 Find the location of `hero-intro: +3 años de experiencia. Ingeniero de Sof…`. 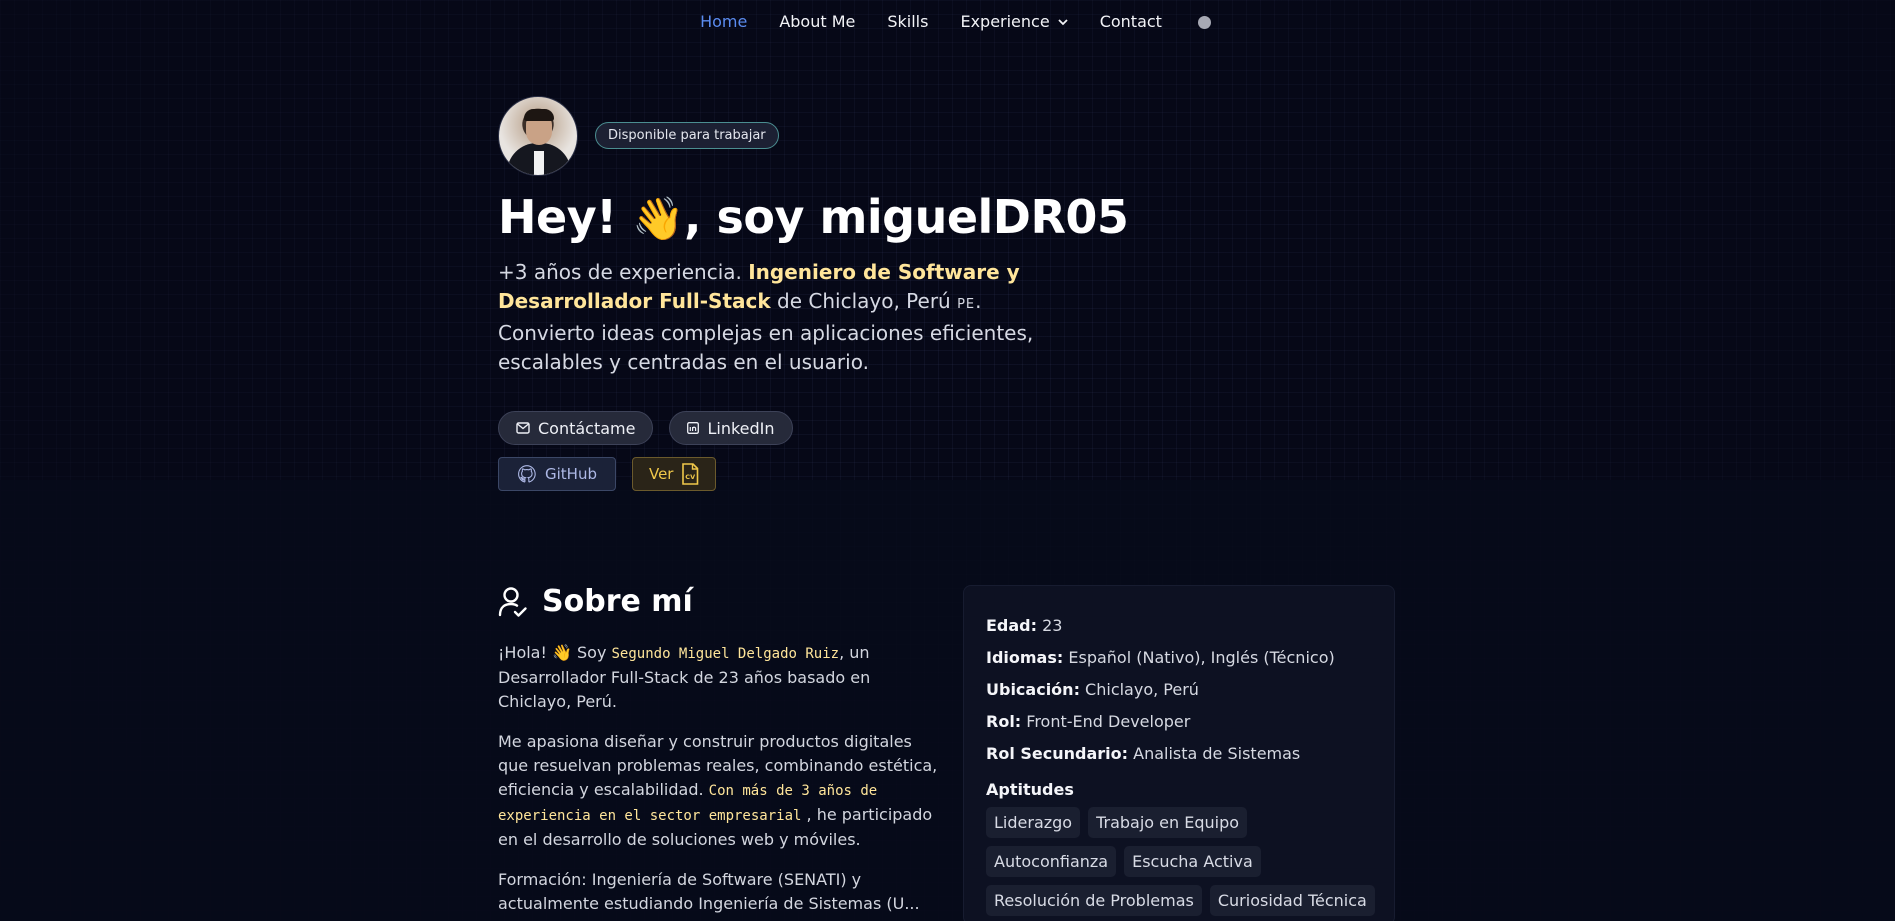

hero-intro: +3 años de experiencia. Ingeniero de Sof… is located at coordinates (766, 317).